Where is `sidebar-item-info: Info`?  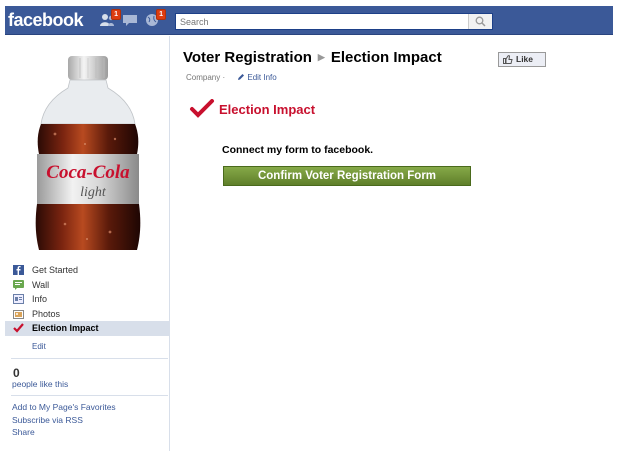 sidebar-item-info: Info is located at coordinates (87, 299).